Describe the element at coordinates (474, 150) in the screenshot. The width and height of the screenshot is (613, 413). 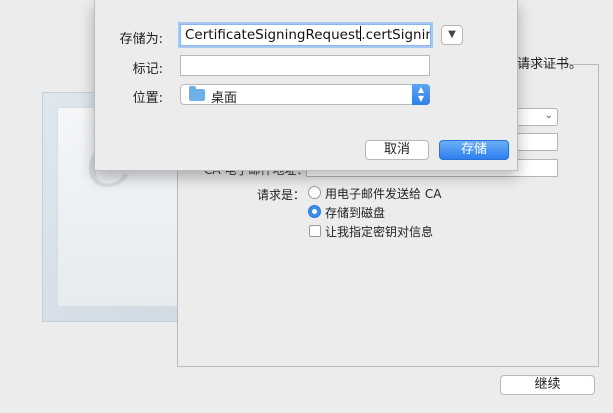
I see `save-button: 存储` at that location.